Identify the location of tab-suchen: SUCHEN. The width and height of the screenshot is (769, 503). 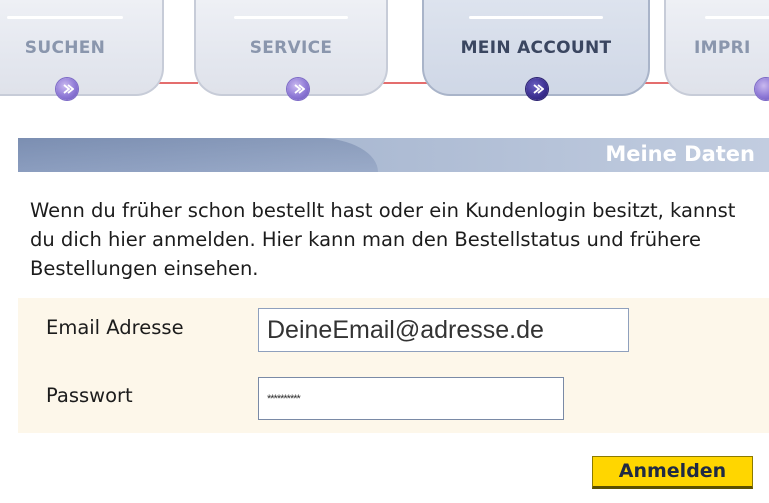
(82, 48).